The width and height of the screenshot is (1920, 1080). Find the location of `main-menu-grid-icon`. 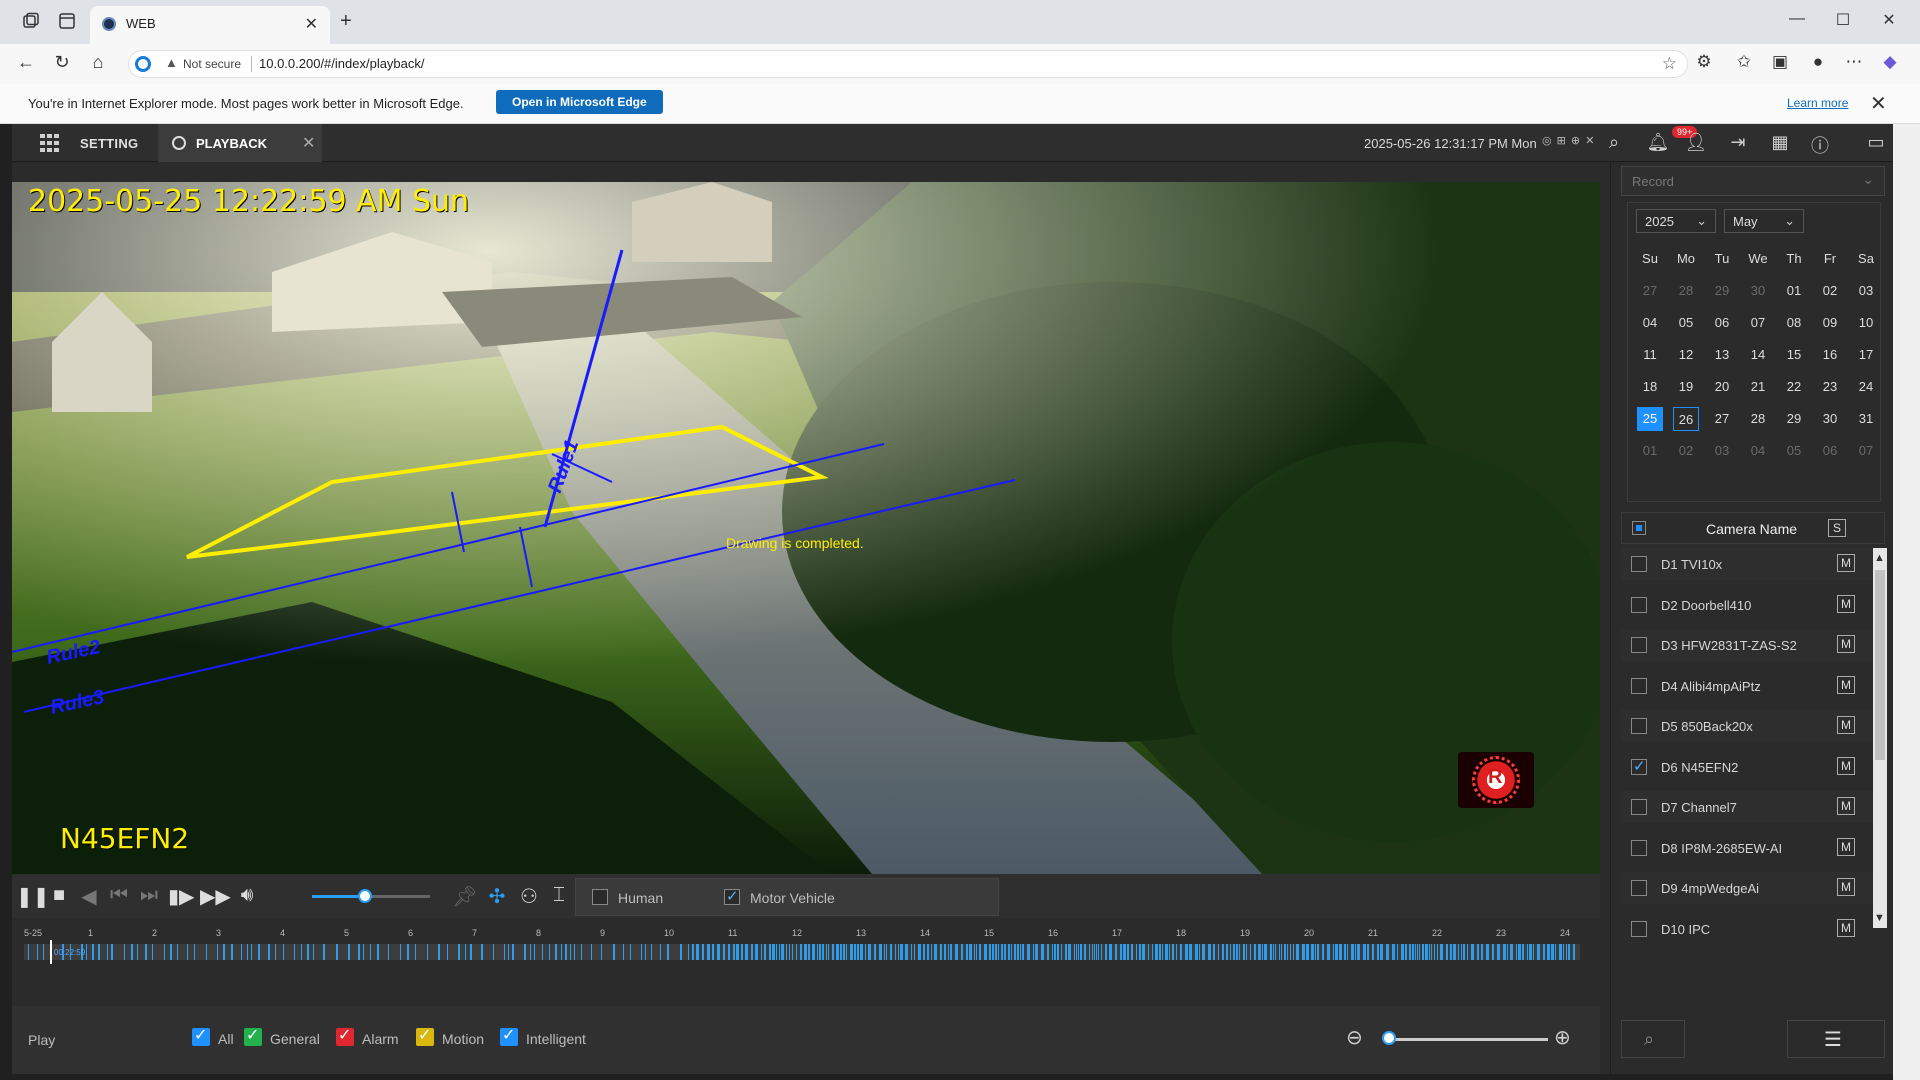

main-menu-grid-icon is located at coordinates (50, 143).